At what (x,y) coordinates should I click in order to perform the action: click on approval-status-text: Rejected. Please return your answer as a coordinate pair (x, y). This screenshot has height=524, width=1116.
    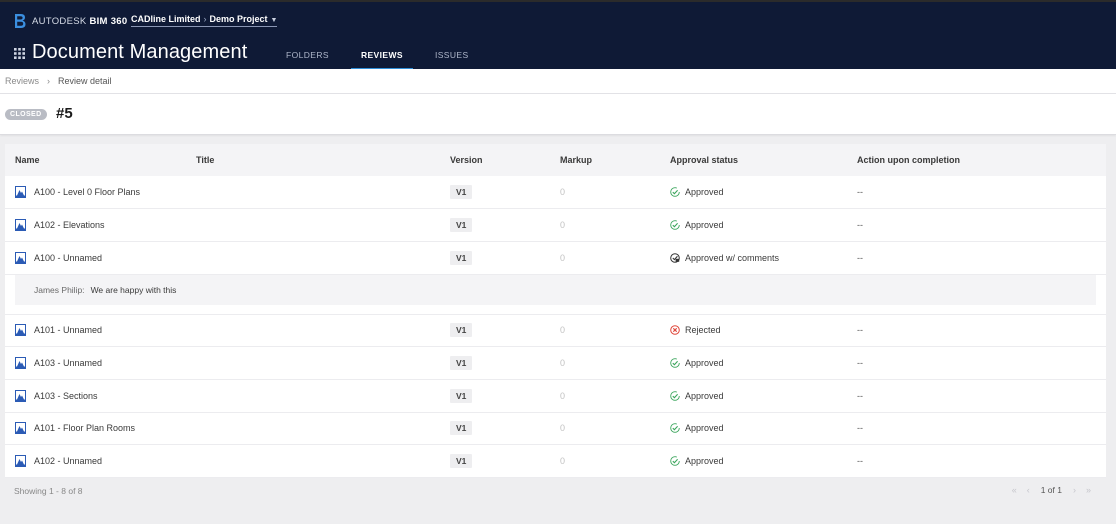
    Looking at the image, I should click on (703, 330).